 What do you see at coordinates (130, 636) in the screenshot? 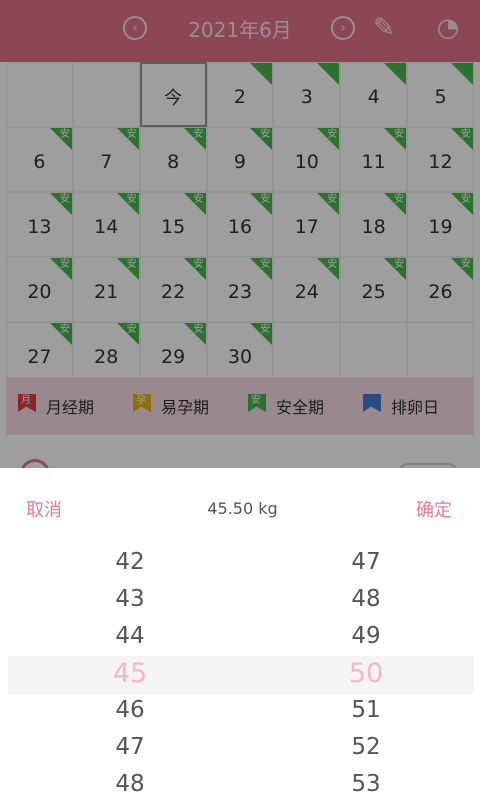
I see `wheel-option: 44` at bounding box center [130, 636].